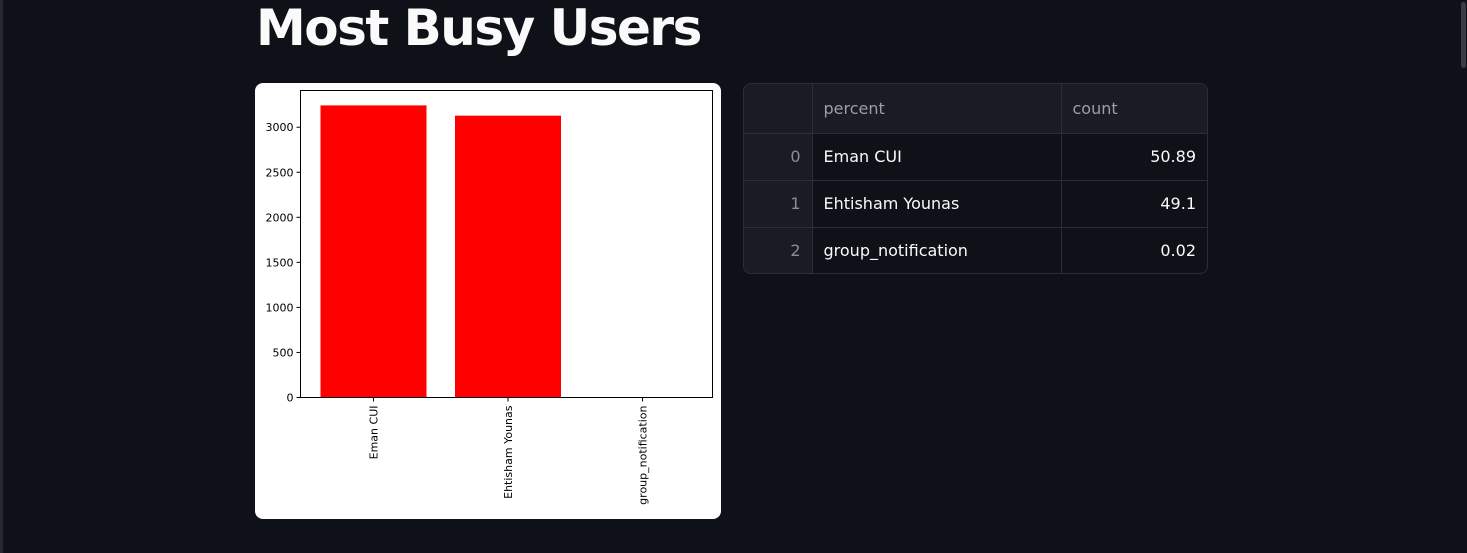 The height and width of the screenshot is (553, 1467). What do you see at coordinates (479, 28) in the screenshot?
I see `page-title: Most Busy Users` at bounding box center [479, 28].